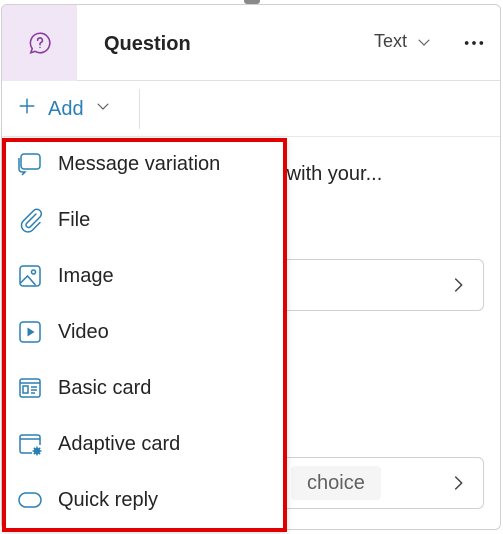  Describe the element at coordinates (139, 109) in the screenshot. I see `toolbar-divider` at that location.